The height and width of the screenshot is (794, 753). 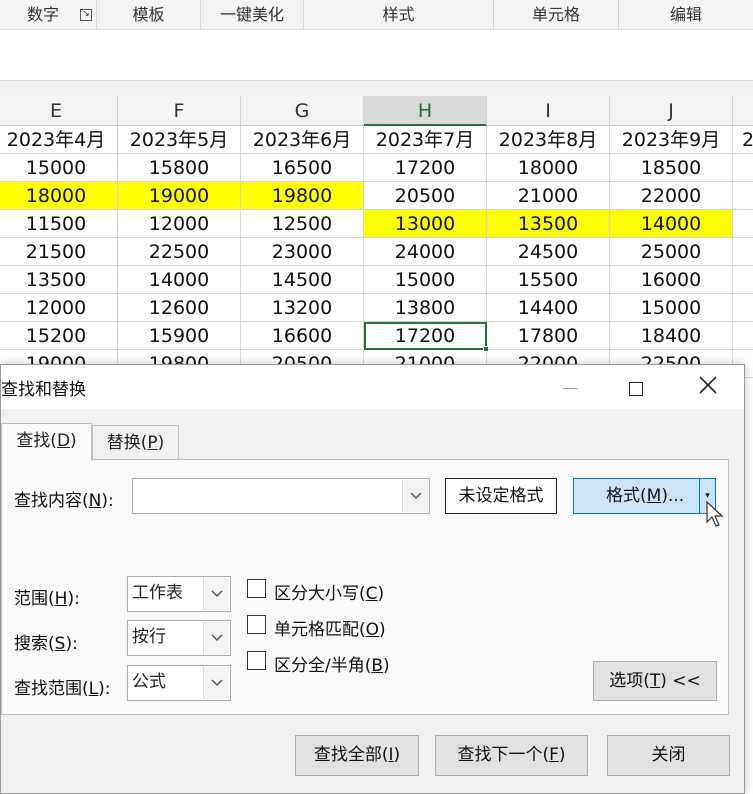 What do you see at coordinates (59, 196) in the screenshot?
I see `table-cell-highlighted: 18000` at bounding box center [59, 196].